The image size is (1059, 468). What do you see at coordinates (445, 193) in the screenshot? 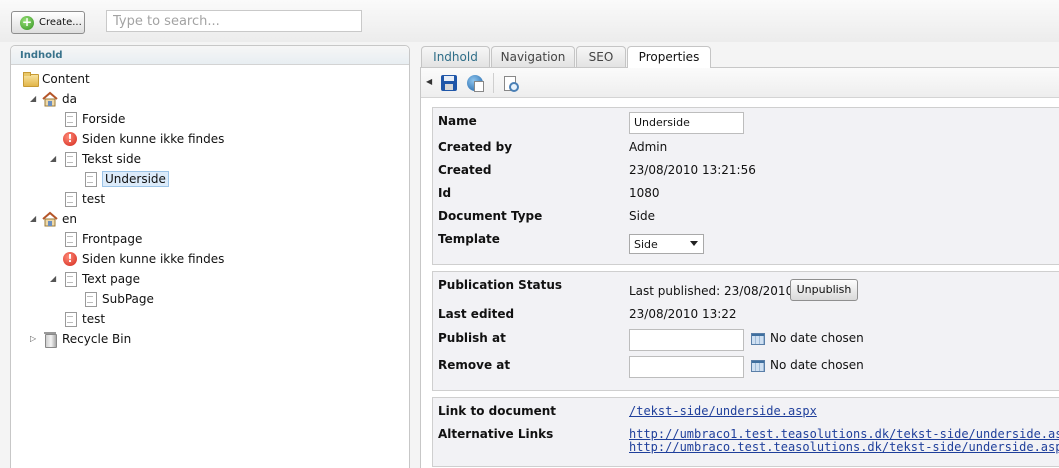
I see `id-label: Id` at bounding box center [445, 193].